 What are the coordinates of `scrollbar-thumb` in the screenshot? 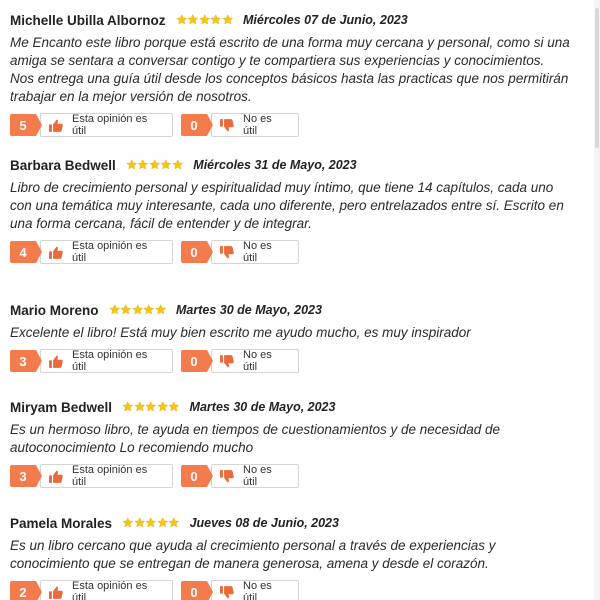 It's located at (597, 78).